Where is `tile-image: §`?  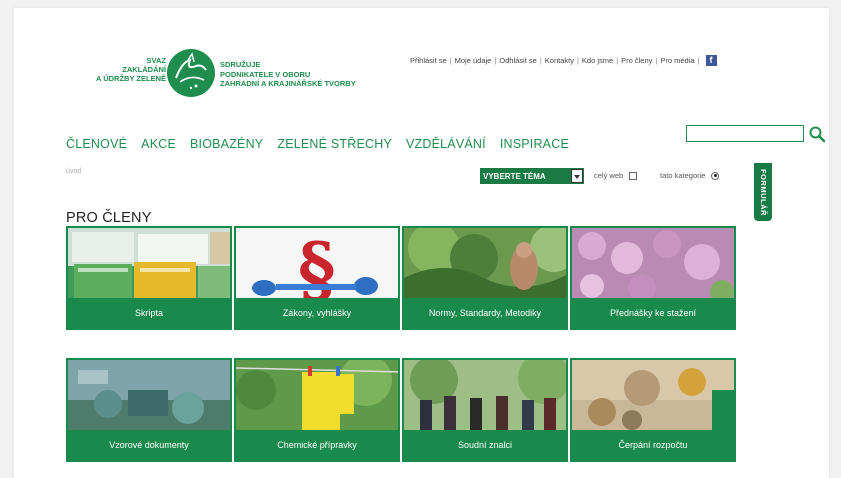 tile-image: § is located at coordinates (317, 264).